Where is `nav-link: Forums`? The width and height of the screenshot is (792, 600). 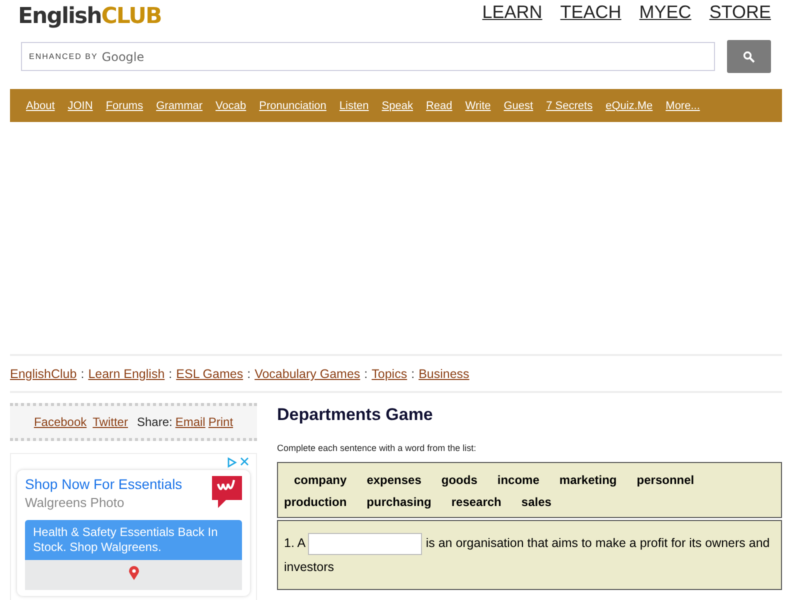 nav-link: Forums is located at coordinates (125, 106).